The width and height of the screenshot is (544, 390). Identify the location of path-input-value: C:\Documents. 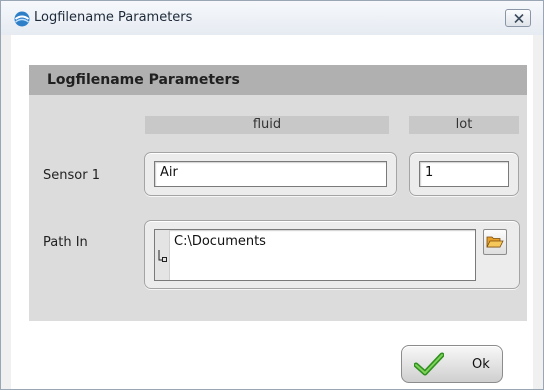
(220, 241).